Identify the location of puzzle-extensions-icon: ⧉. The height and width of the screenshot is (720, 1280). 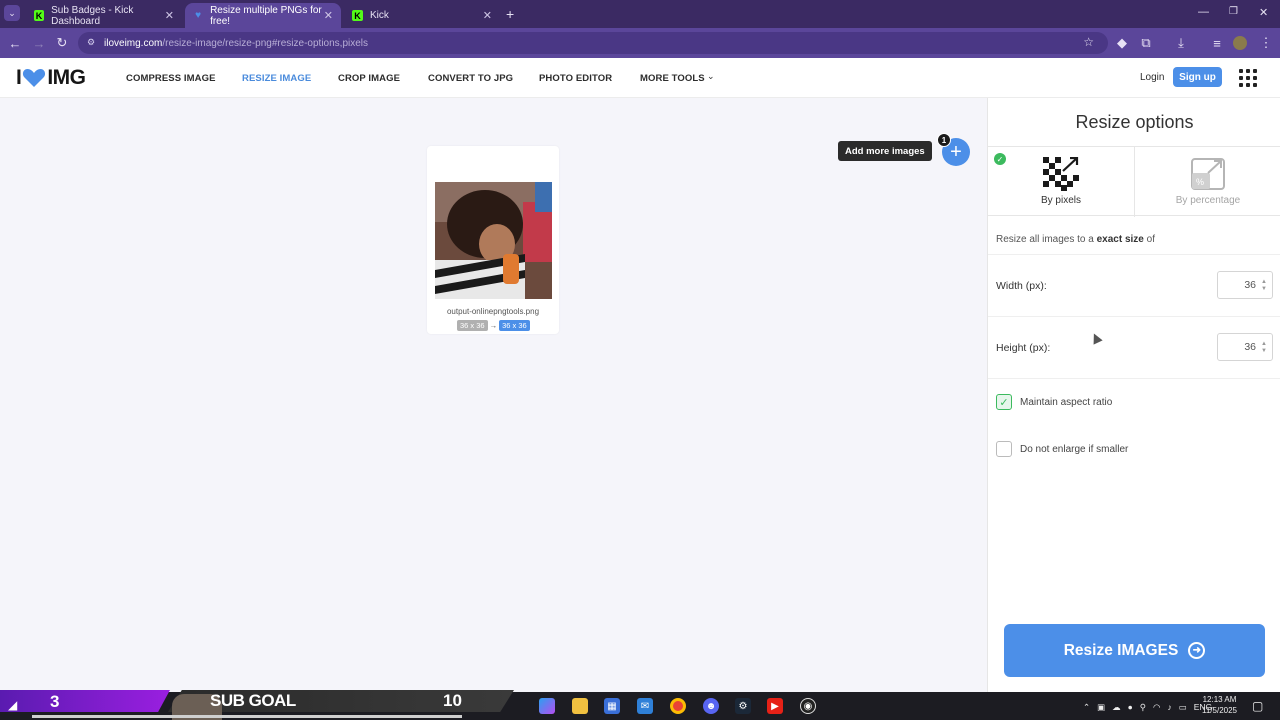
(1146, 43).